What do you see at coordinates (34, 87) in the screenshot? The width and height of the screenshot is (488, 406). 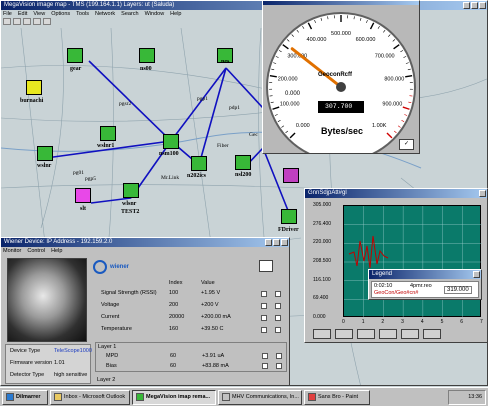 I see `network-node-burnachi` at bounding box center [34, 87].